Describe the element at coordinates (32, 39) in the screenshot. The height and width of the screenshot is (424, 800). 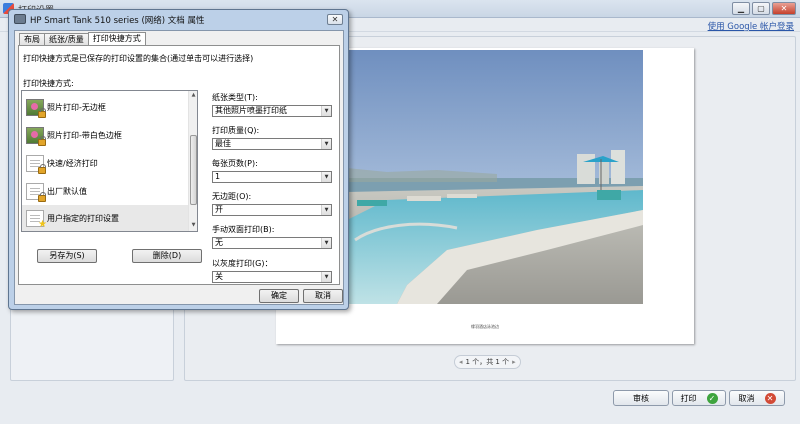
I see `tab-layout: 布局` at that location.